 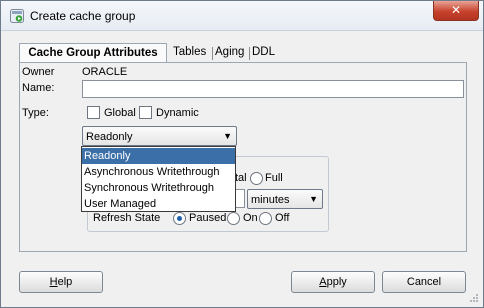 What do you see at coordinates (38, 88) in the screenshot?
I see `name-label: Name:` at bounding box center [38, 88].